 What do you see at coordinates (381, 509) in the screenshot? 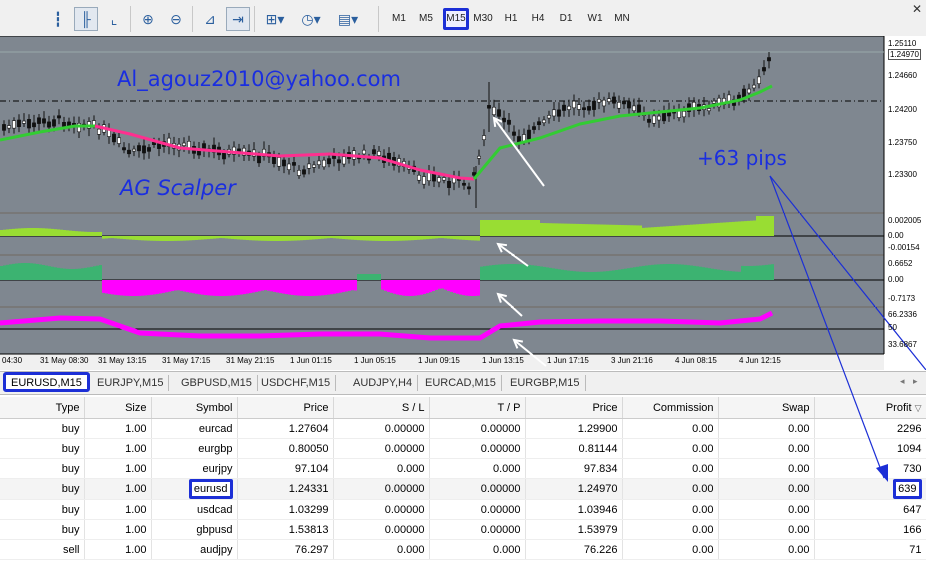
I see `cell-sl: 0.00000` at bounding box center [381, 509].